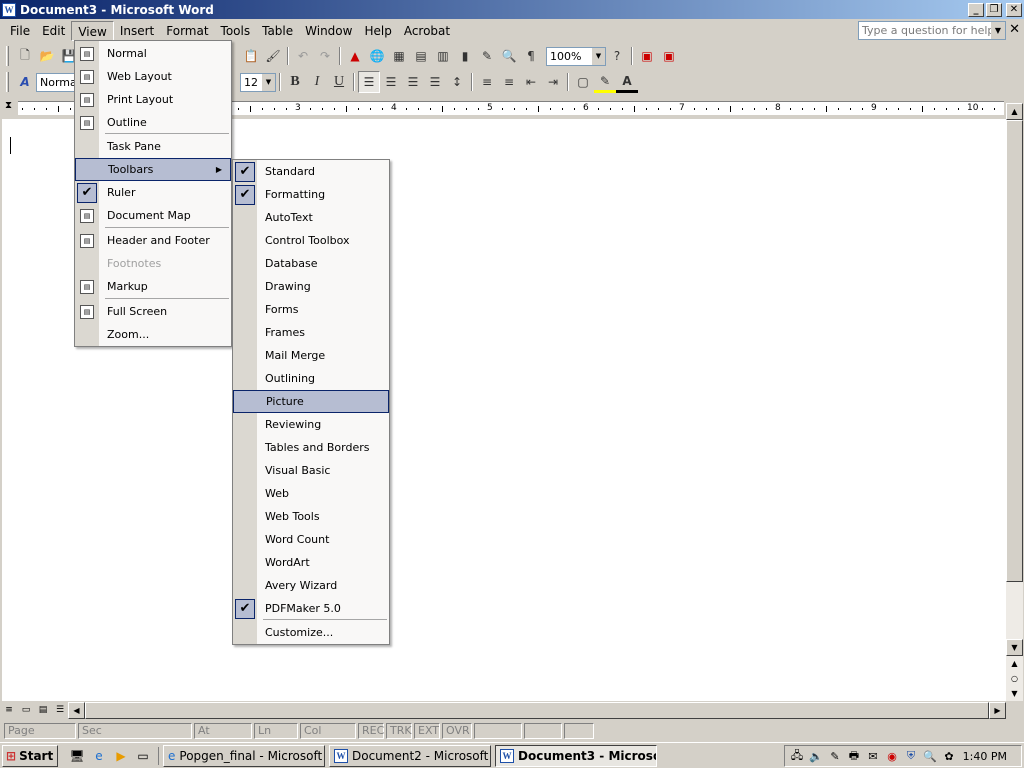  I want to click on borders-icon: ▢, so click(583, 82).